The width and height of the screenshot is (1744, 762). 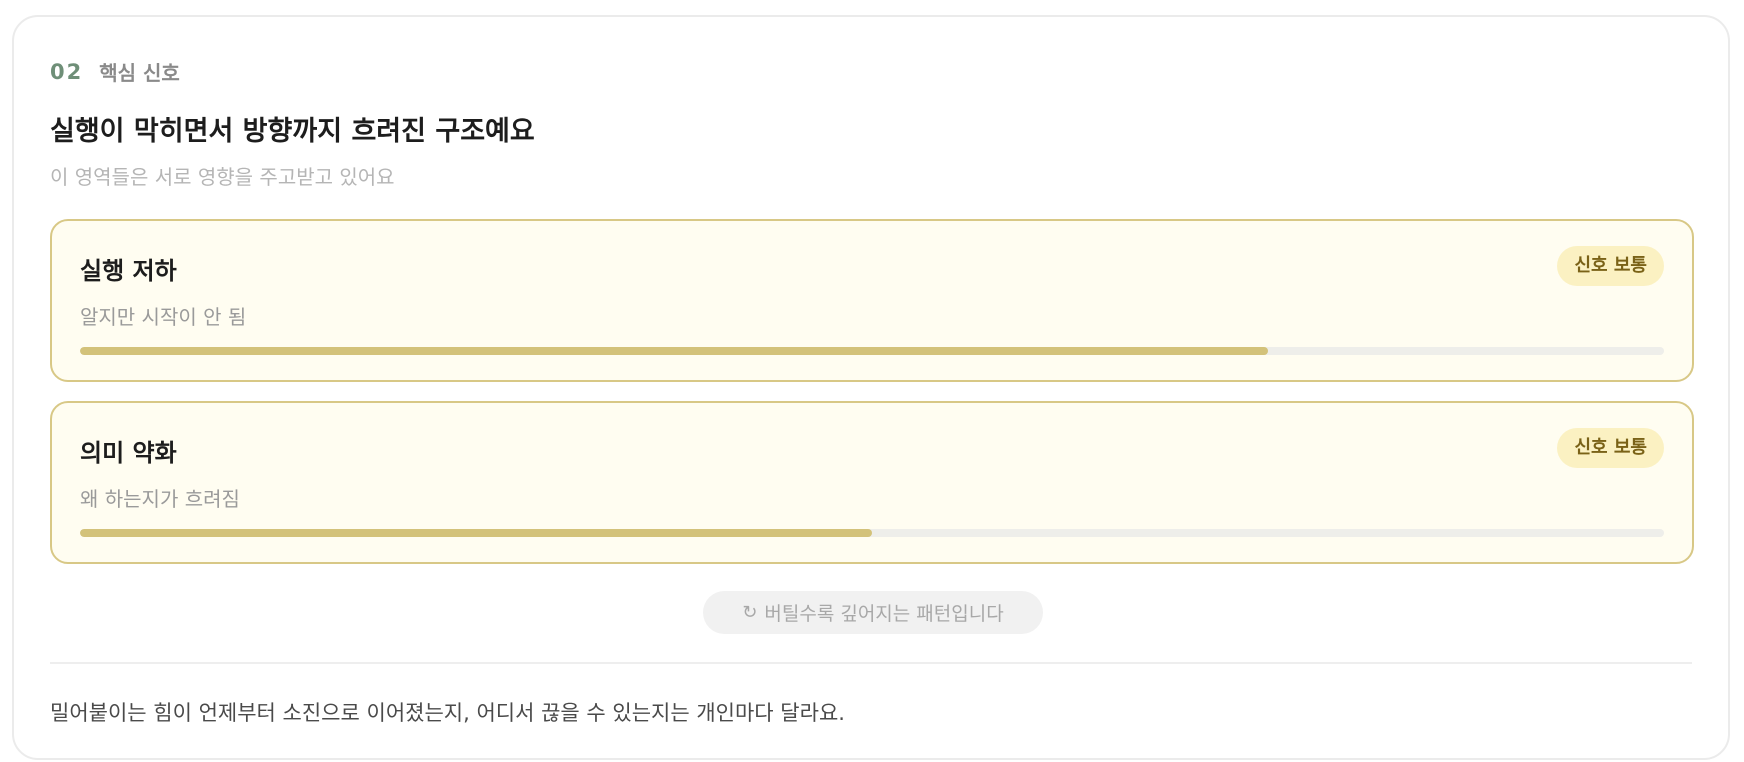 I want to click on divider, so click(x=871, y=663).